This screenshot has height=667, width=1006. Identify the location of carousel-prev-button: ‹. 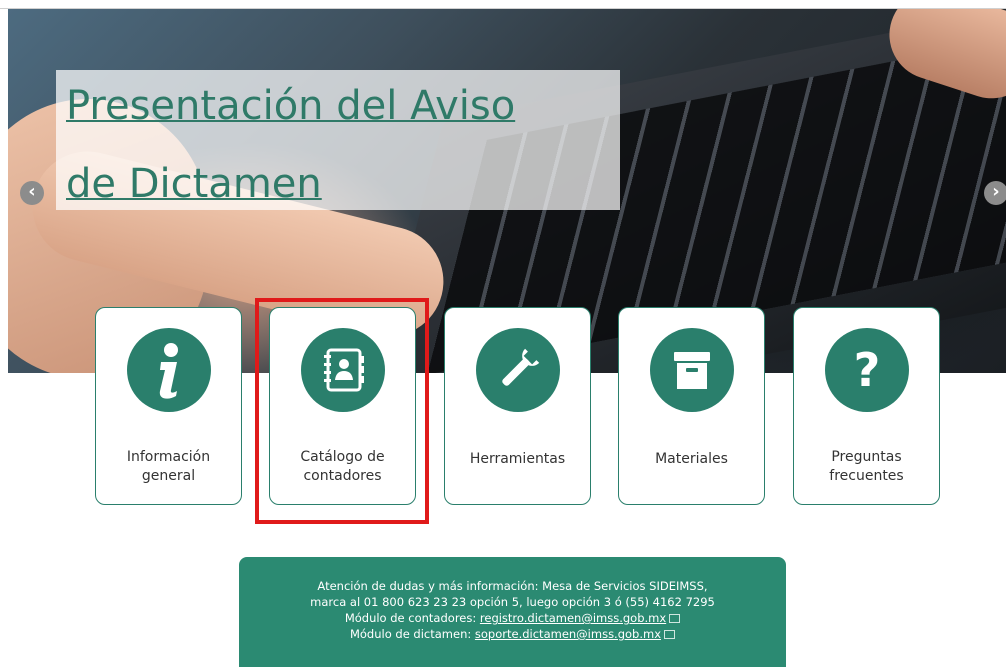
(32, 193).